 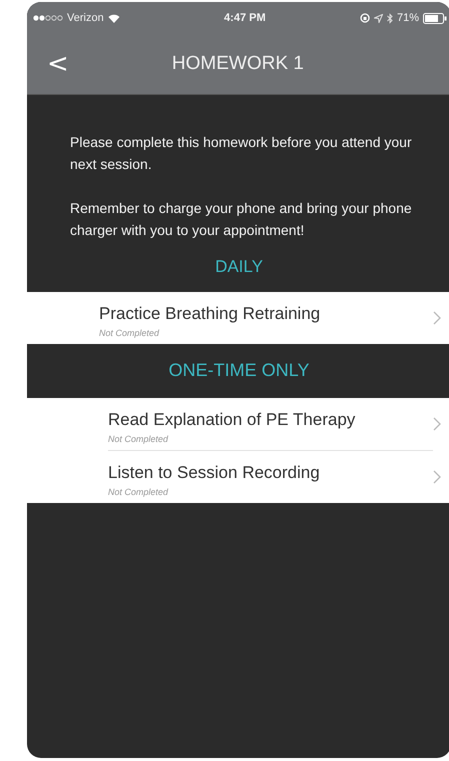 I want to click on task-row: Read Explanation of PE Therapy Not Completed, so click(x=238, y=424).